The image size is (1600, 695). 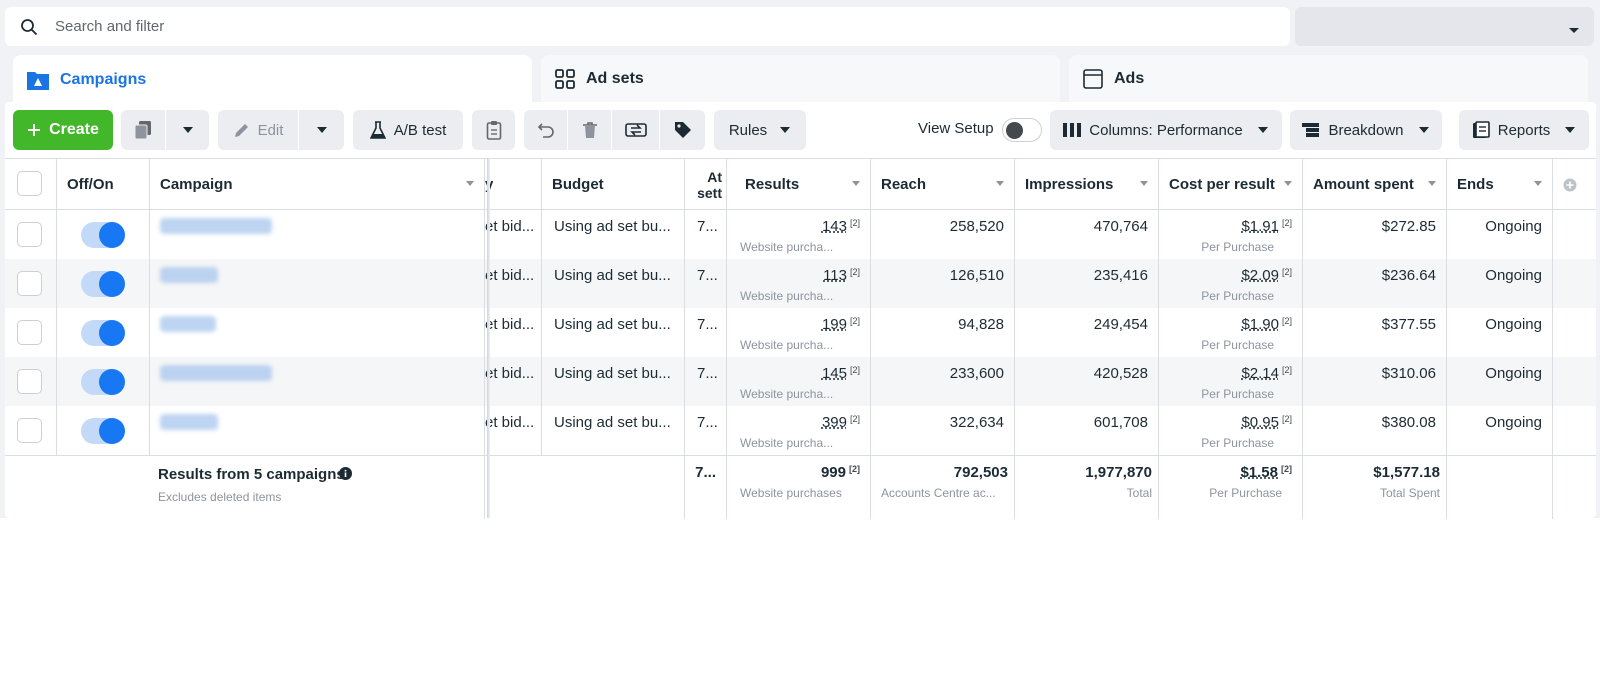 I want to click on view-setup-toggle, so click(x=1022, y=130).